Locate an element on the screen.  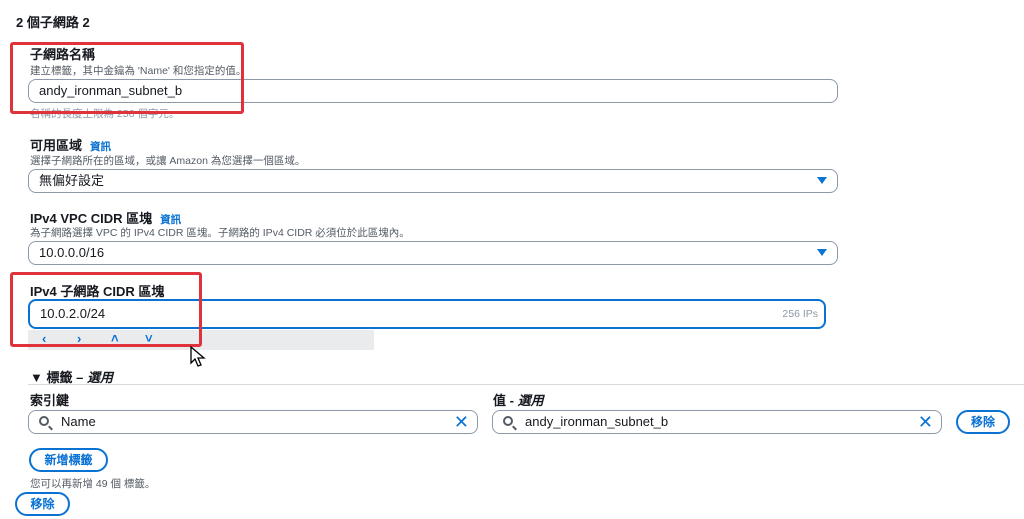
tags-remaining-text: 您可以再新增 49 個 標籤。 is located at coordinates (93, 484).